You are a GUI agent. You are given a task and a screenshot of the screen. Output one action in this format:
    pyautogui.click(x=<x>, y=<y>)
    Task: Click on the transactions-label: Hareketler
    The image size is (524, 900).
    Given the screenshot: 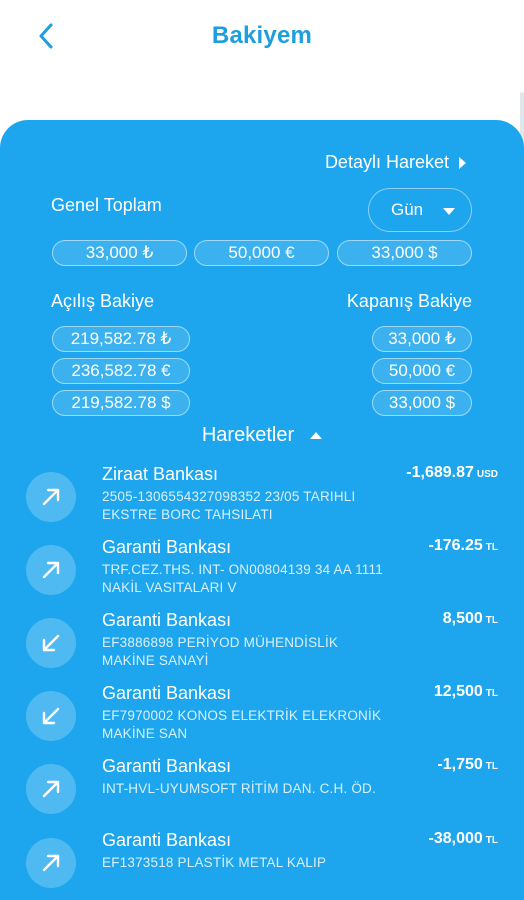 What is the action you would take?
    pyautogui.click(x=248, y=435)
    